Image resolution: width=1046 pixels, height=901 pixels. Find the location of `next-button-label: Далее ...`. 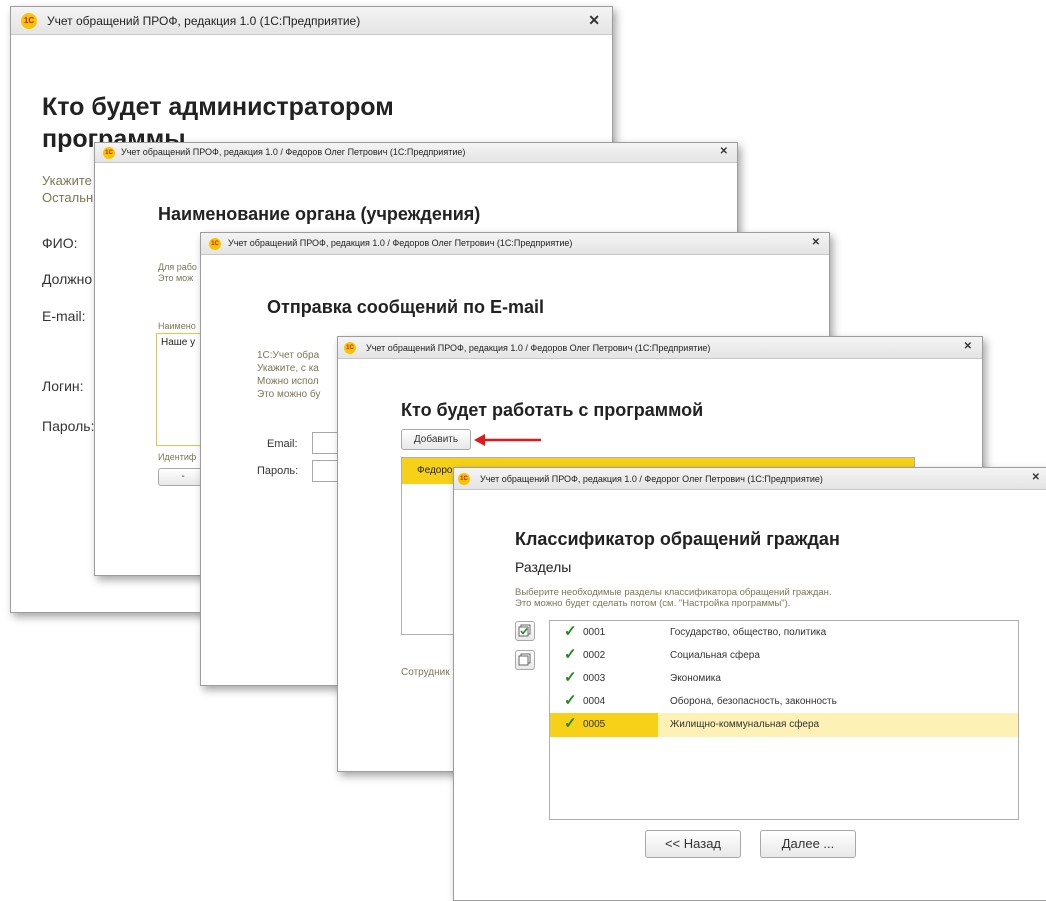

next-button-label: Далее ... is located at coordinates (808, 843).